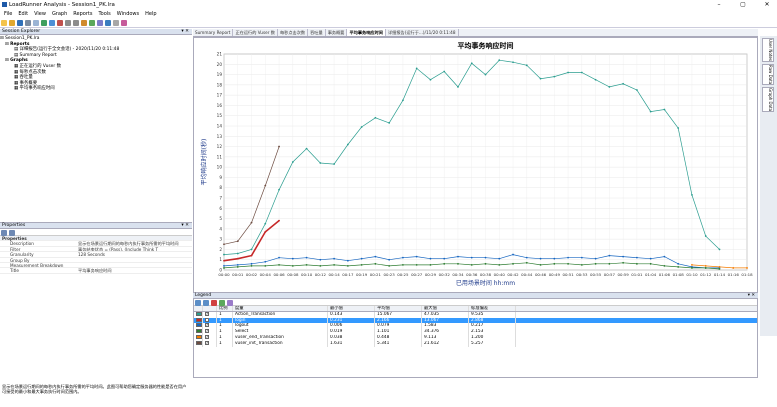  What do you see at coordinates (213, 32) in the screenshot?
I see `tab-summary-report: Summary Report` at bounding box center [213, 32].